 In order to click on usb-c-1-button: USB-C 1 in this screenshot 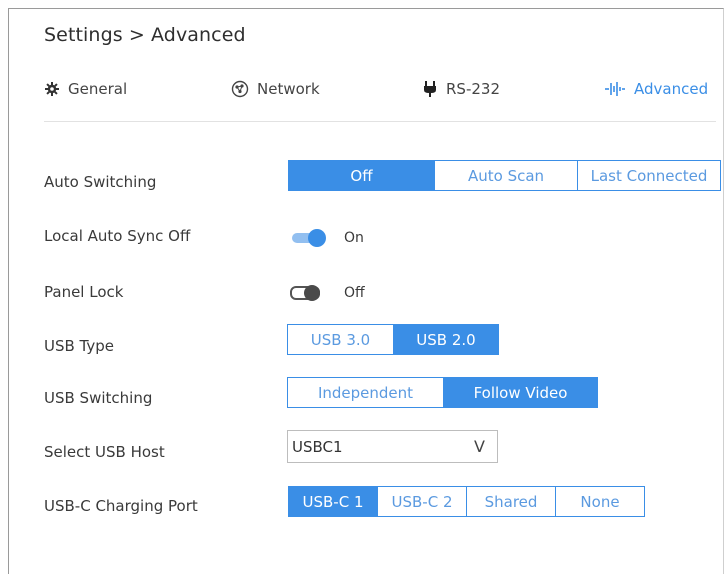, I will do `click(333, 501)`.